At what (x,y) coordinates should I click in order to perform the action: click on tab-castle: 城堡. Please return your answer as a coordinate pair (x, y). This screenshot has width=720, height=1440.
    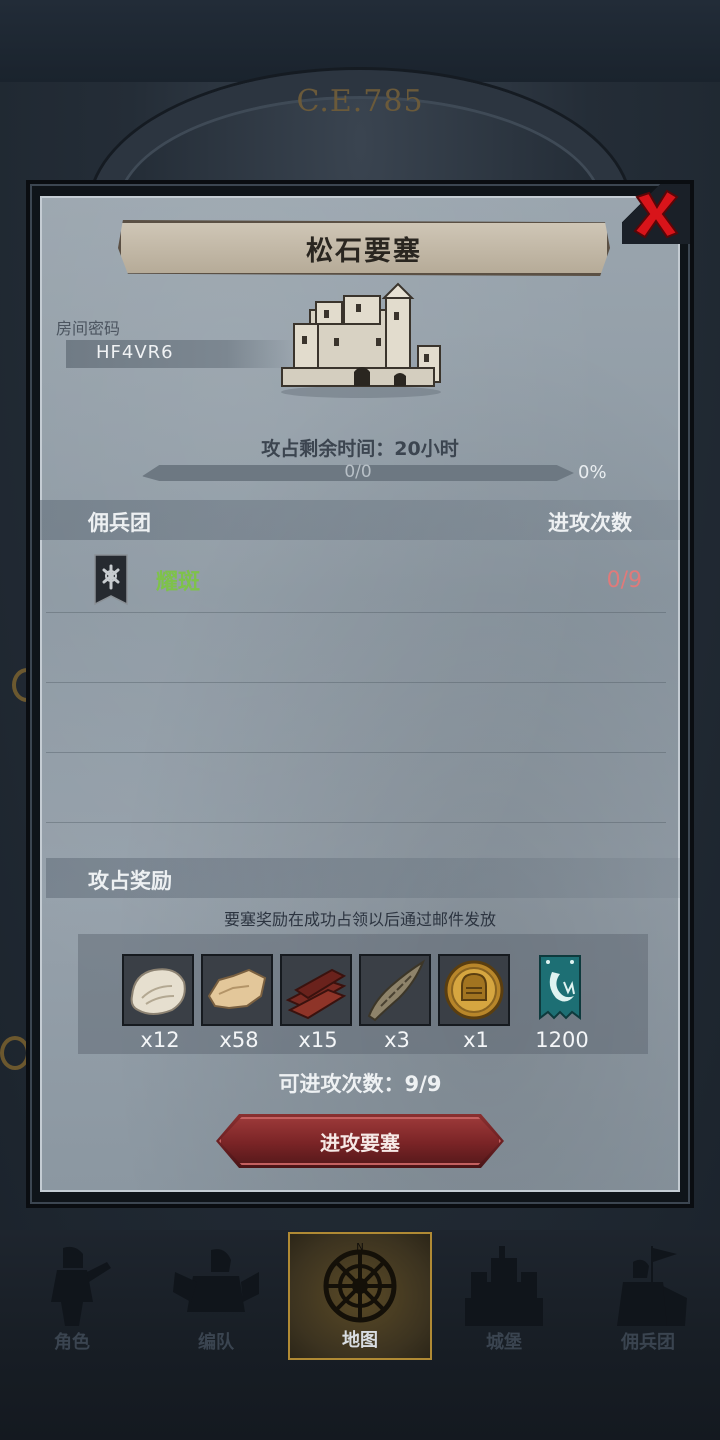
    Looking at the image, I should click on (504, 1296).